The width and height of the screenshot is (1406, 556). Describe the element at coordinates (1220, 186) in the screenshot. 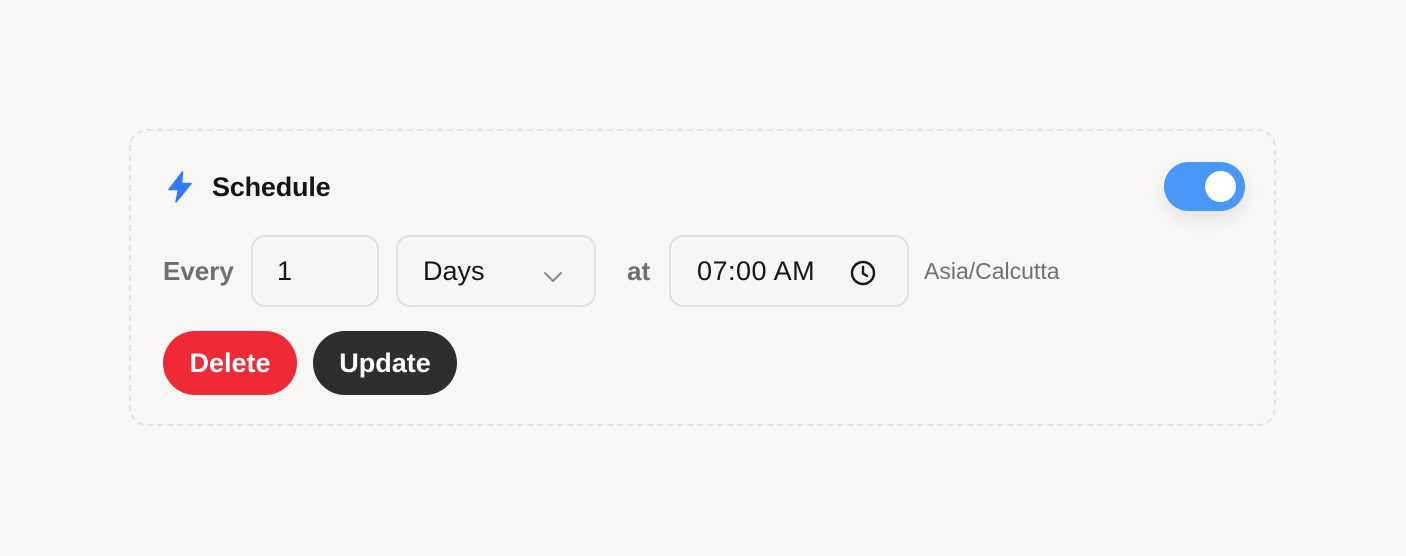

I see `toggle-knob` at that location.